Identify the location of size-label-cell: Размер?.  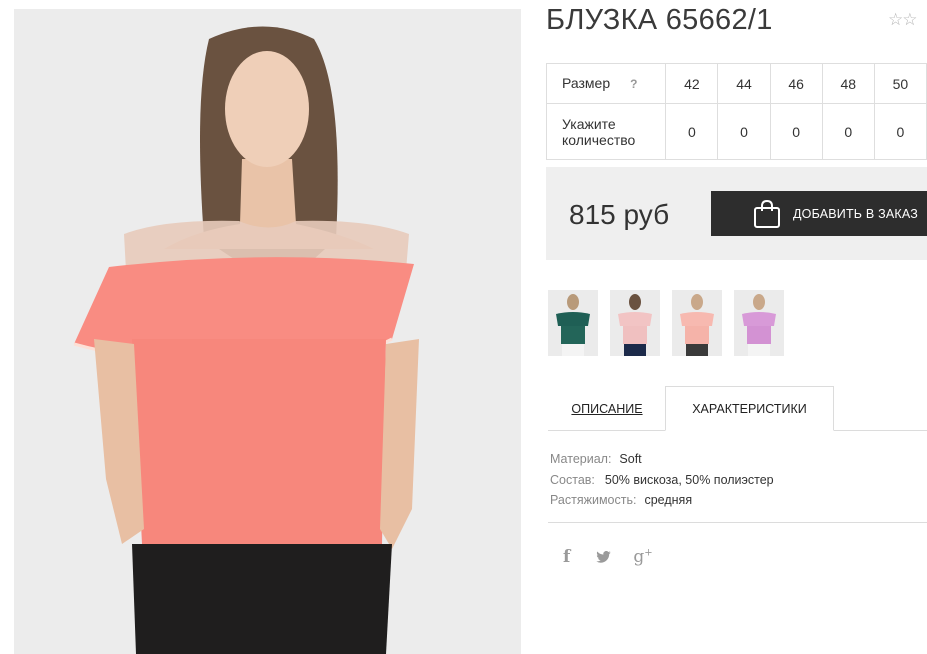
(606, 83).